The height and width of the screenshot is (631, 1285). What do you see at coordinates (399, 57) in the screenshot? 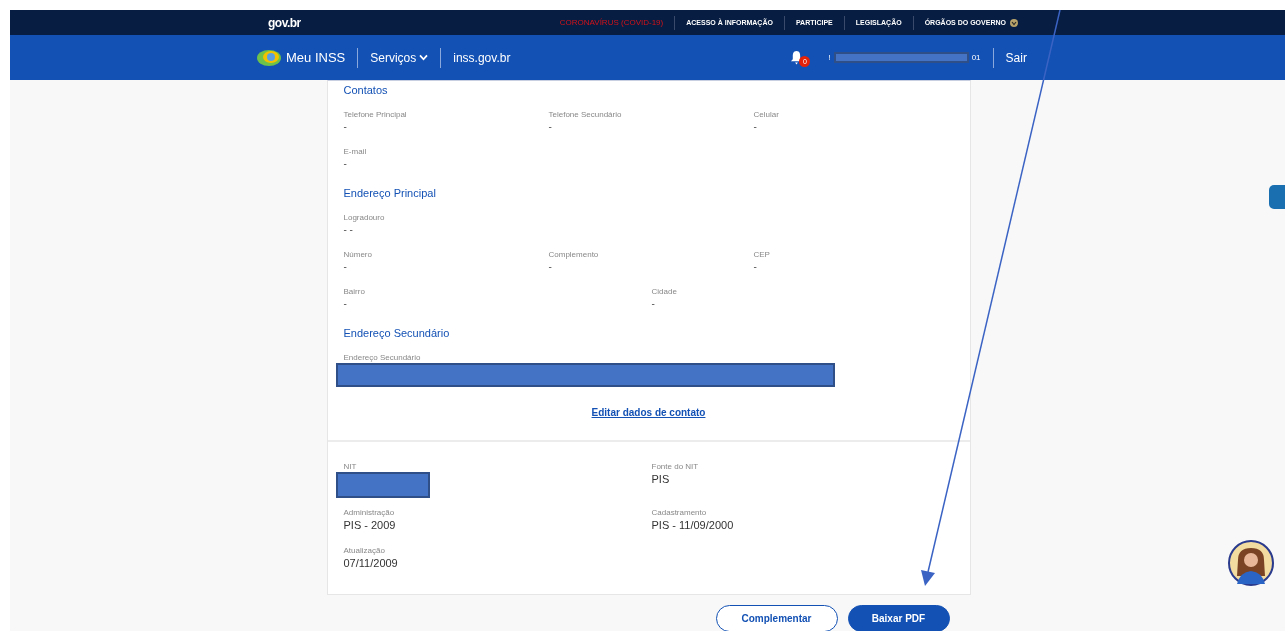
I see `services-menu: Serviços` at bounding box center [399, 57].